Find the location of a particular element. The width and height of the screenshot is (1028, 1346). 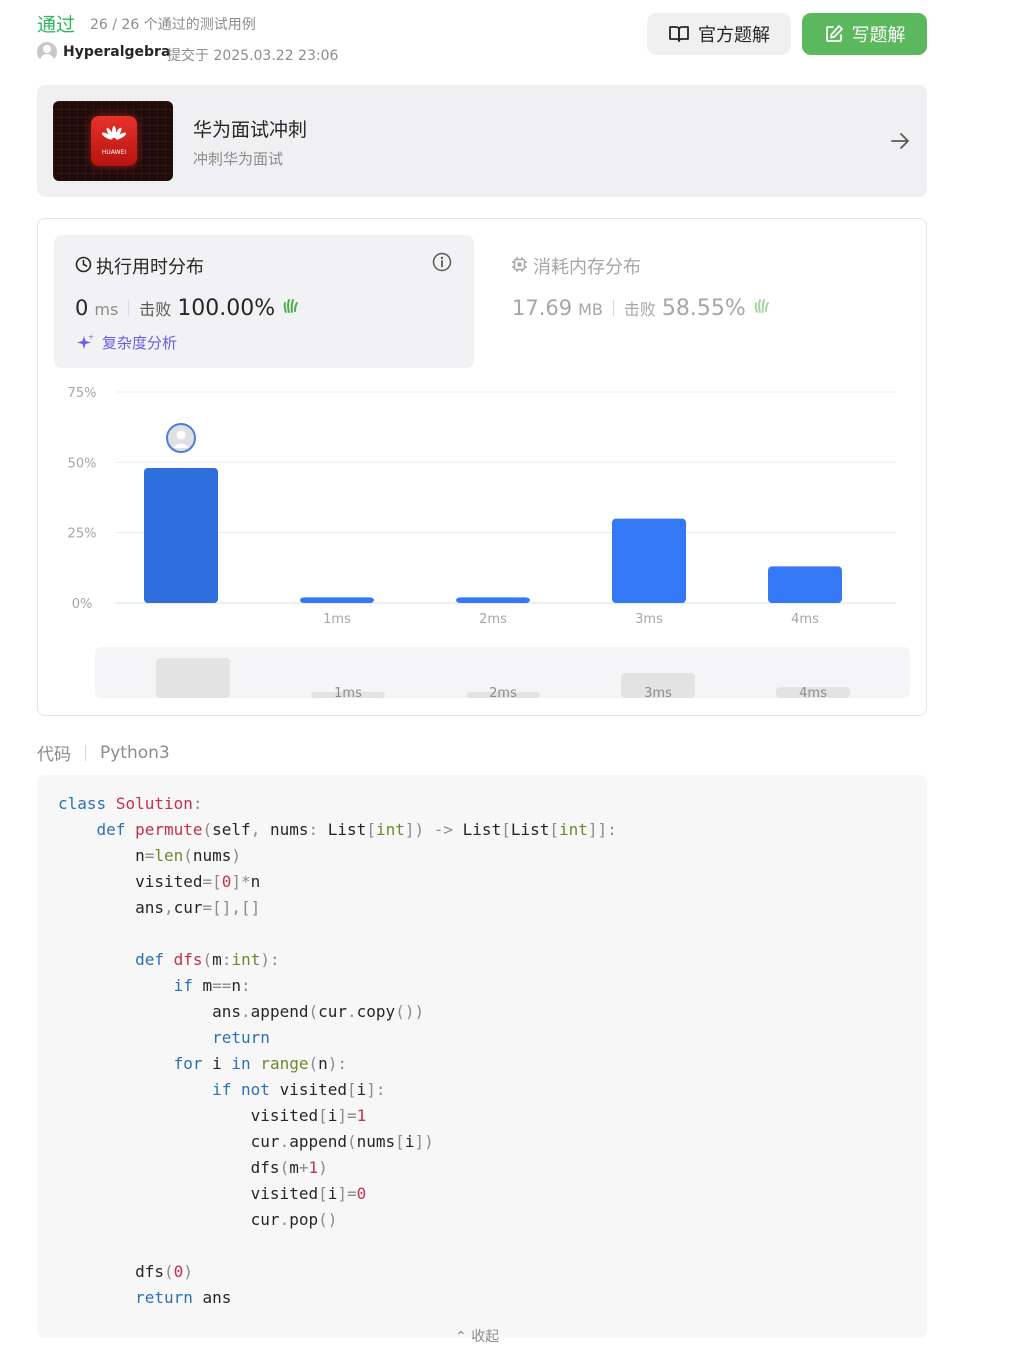

y-tick-label: 0% is located at coordinates (82, 604).